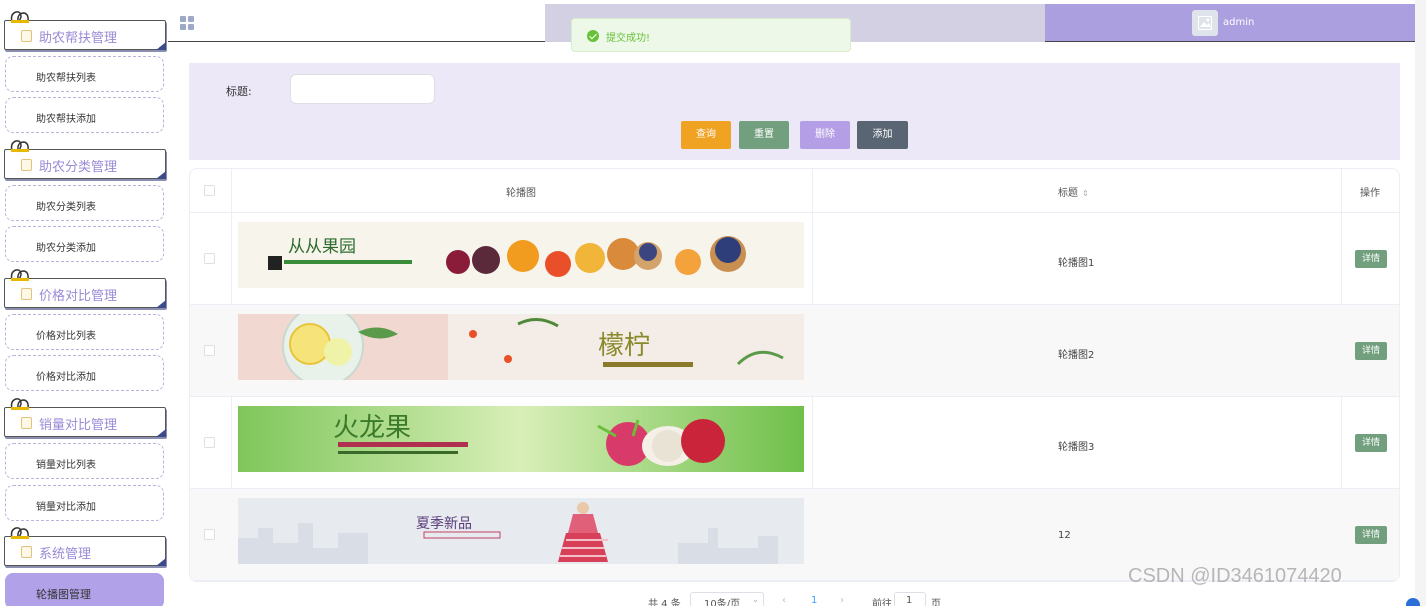 This screenshot has height=606, width=1426. What do you see at coordinates (66, 248) in the screenshot?
I see `menu-item-label: 助农分类添加` at bounding box center [66, 248].